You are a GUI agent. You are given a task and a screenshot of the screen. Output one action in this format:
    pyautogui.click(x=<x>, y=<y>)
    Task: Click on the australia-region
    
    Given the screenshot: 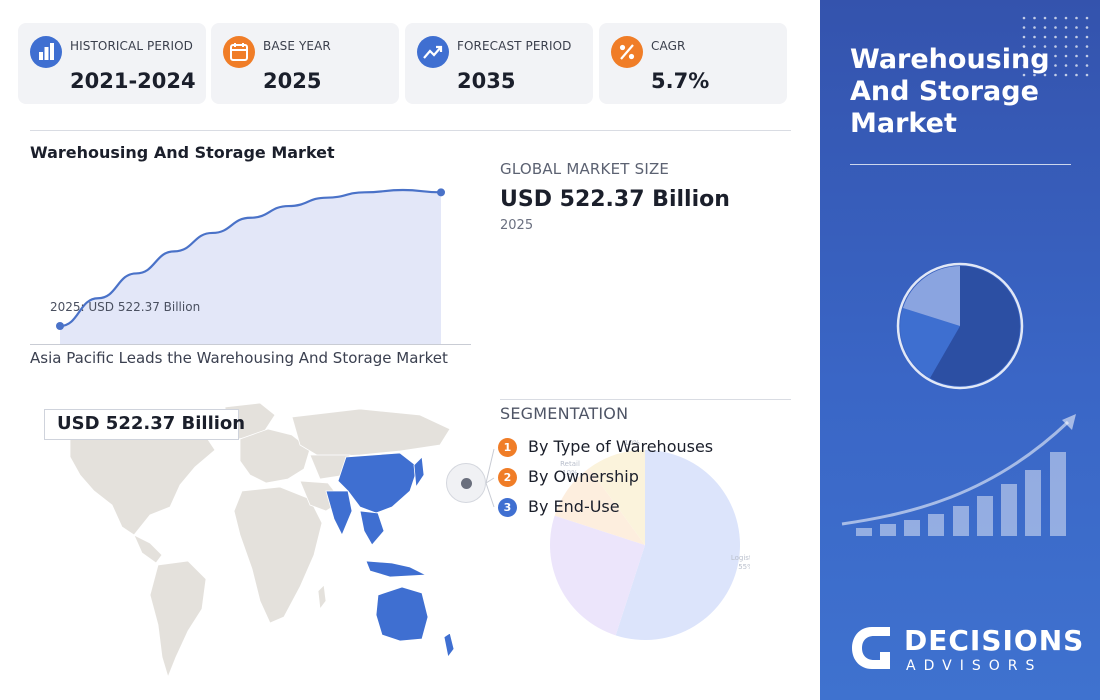 What is the action you would take?
    pyautogui.click(x=402, y=614)
    